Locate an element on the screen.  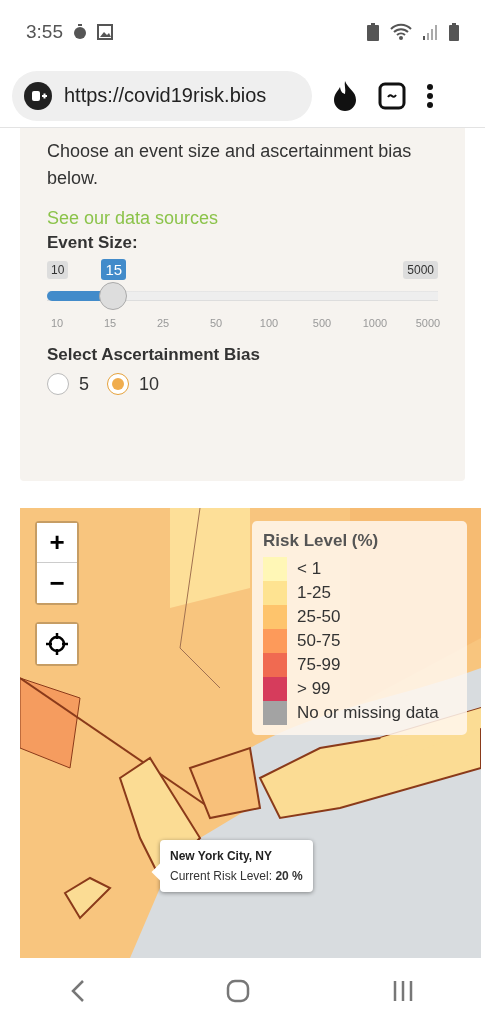
locate-button is located at coordinates (57, 644).